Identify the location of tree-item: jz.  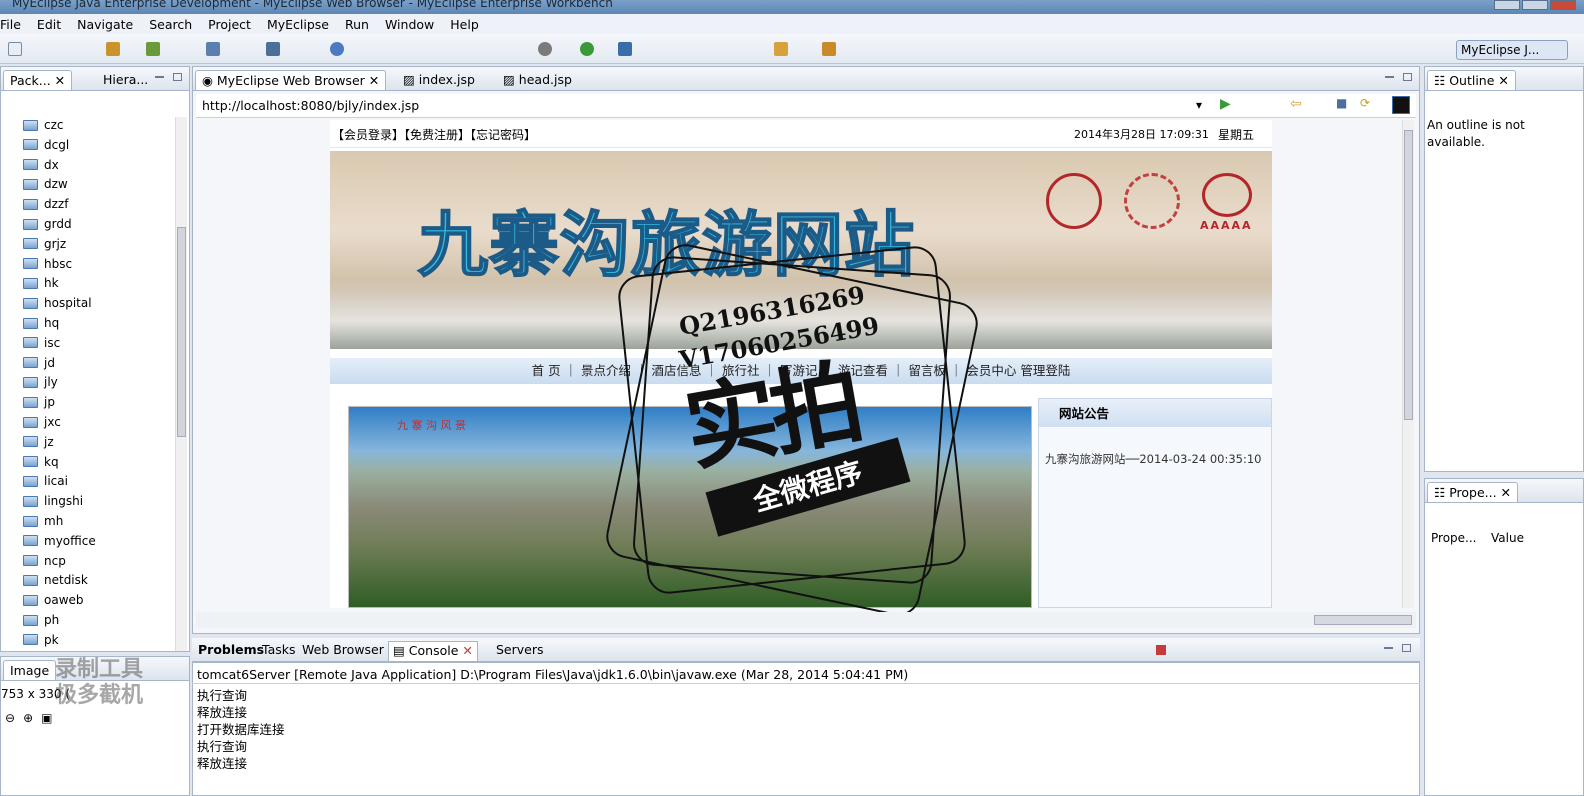
(38, 442).